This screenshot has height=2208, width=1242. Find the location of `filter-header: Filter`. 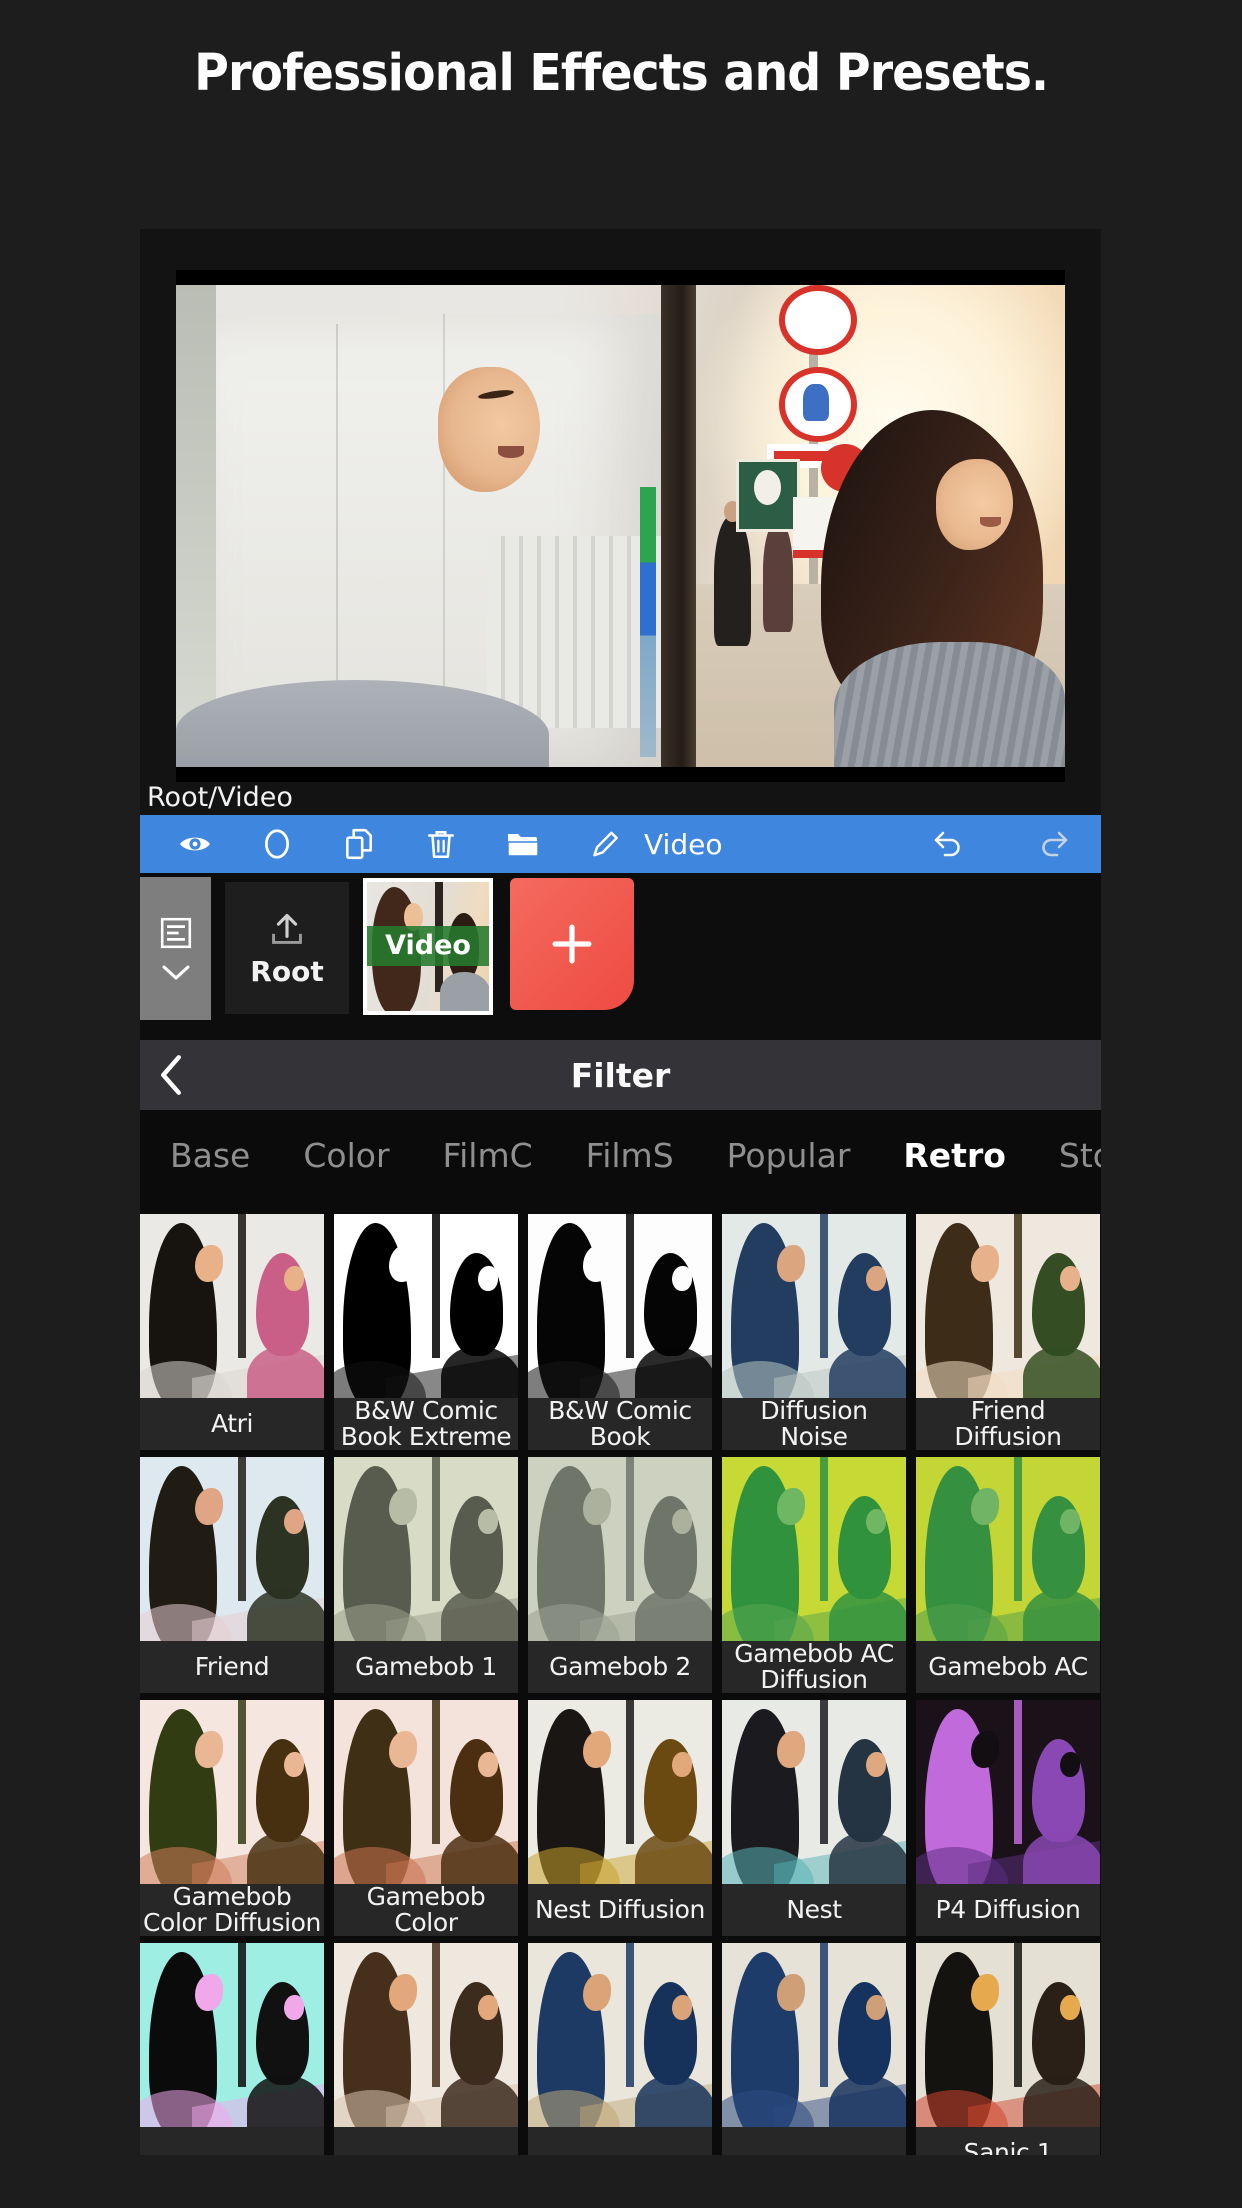

filter-header: Filter is located at coordinates (620, 1075).